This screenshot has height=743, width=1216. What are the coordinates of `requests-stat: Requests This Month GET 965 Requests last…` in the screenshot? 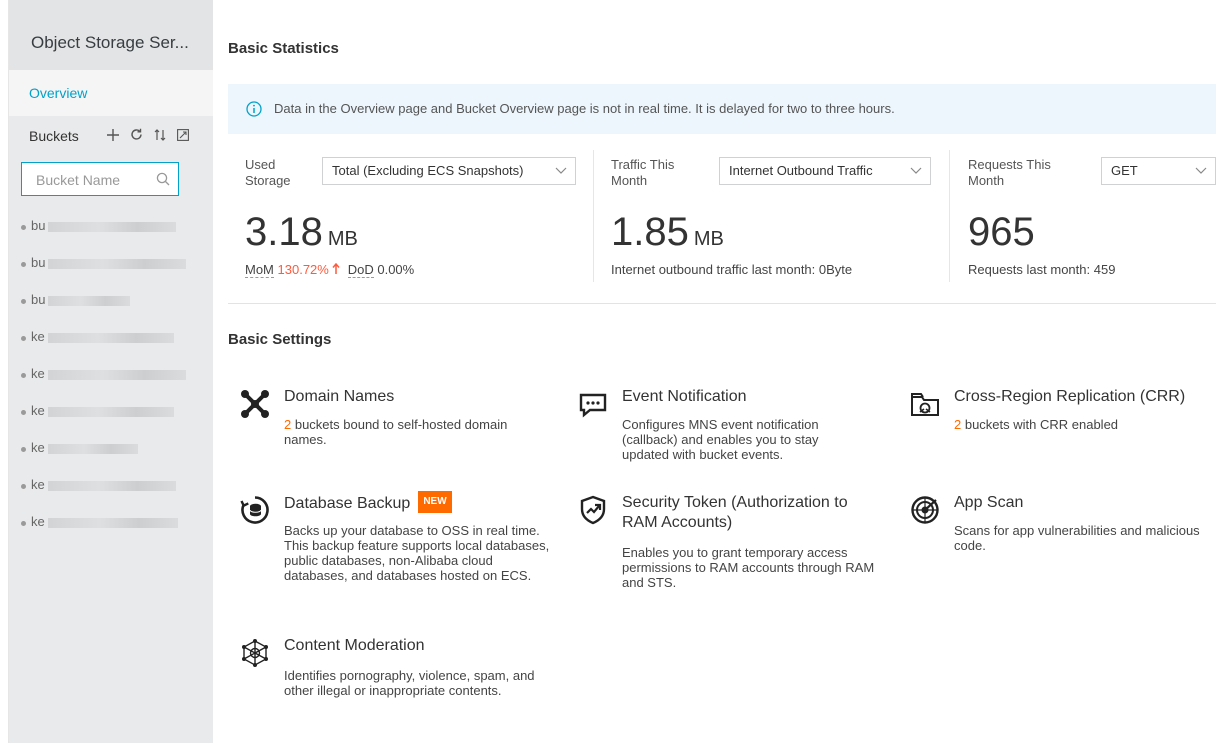 It's located at (1092, 222).